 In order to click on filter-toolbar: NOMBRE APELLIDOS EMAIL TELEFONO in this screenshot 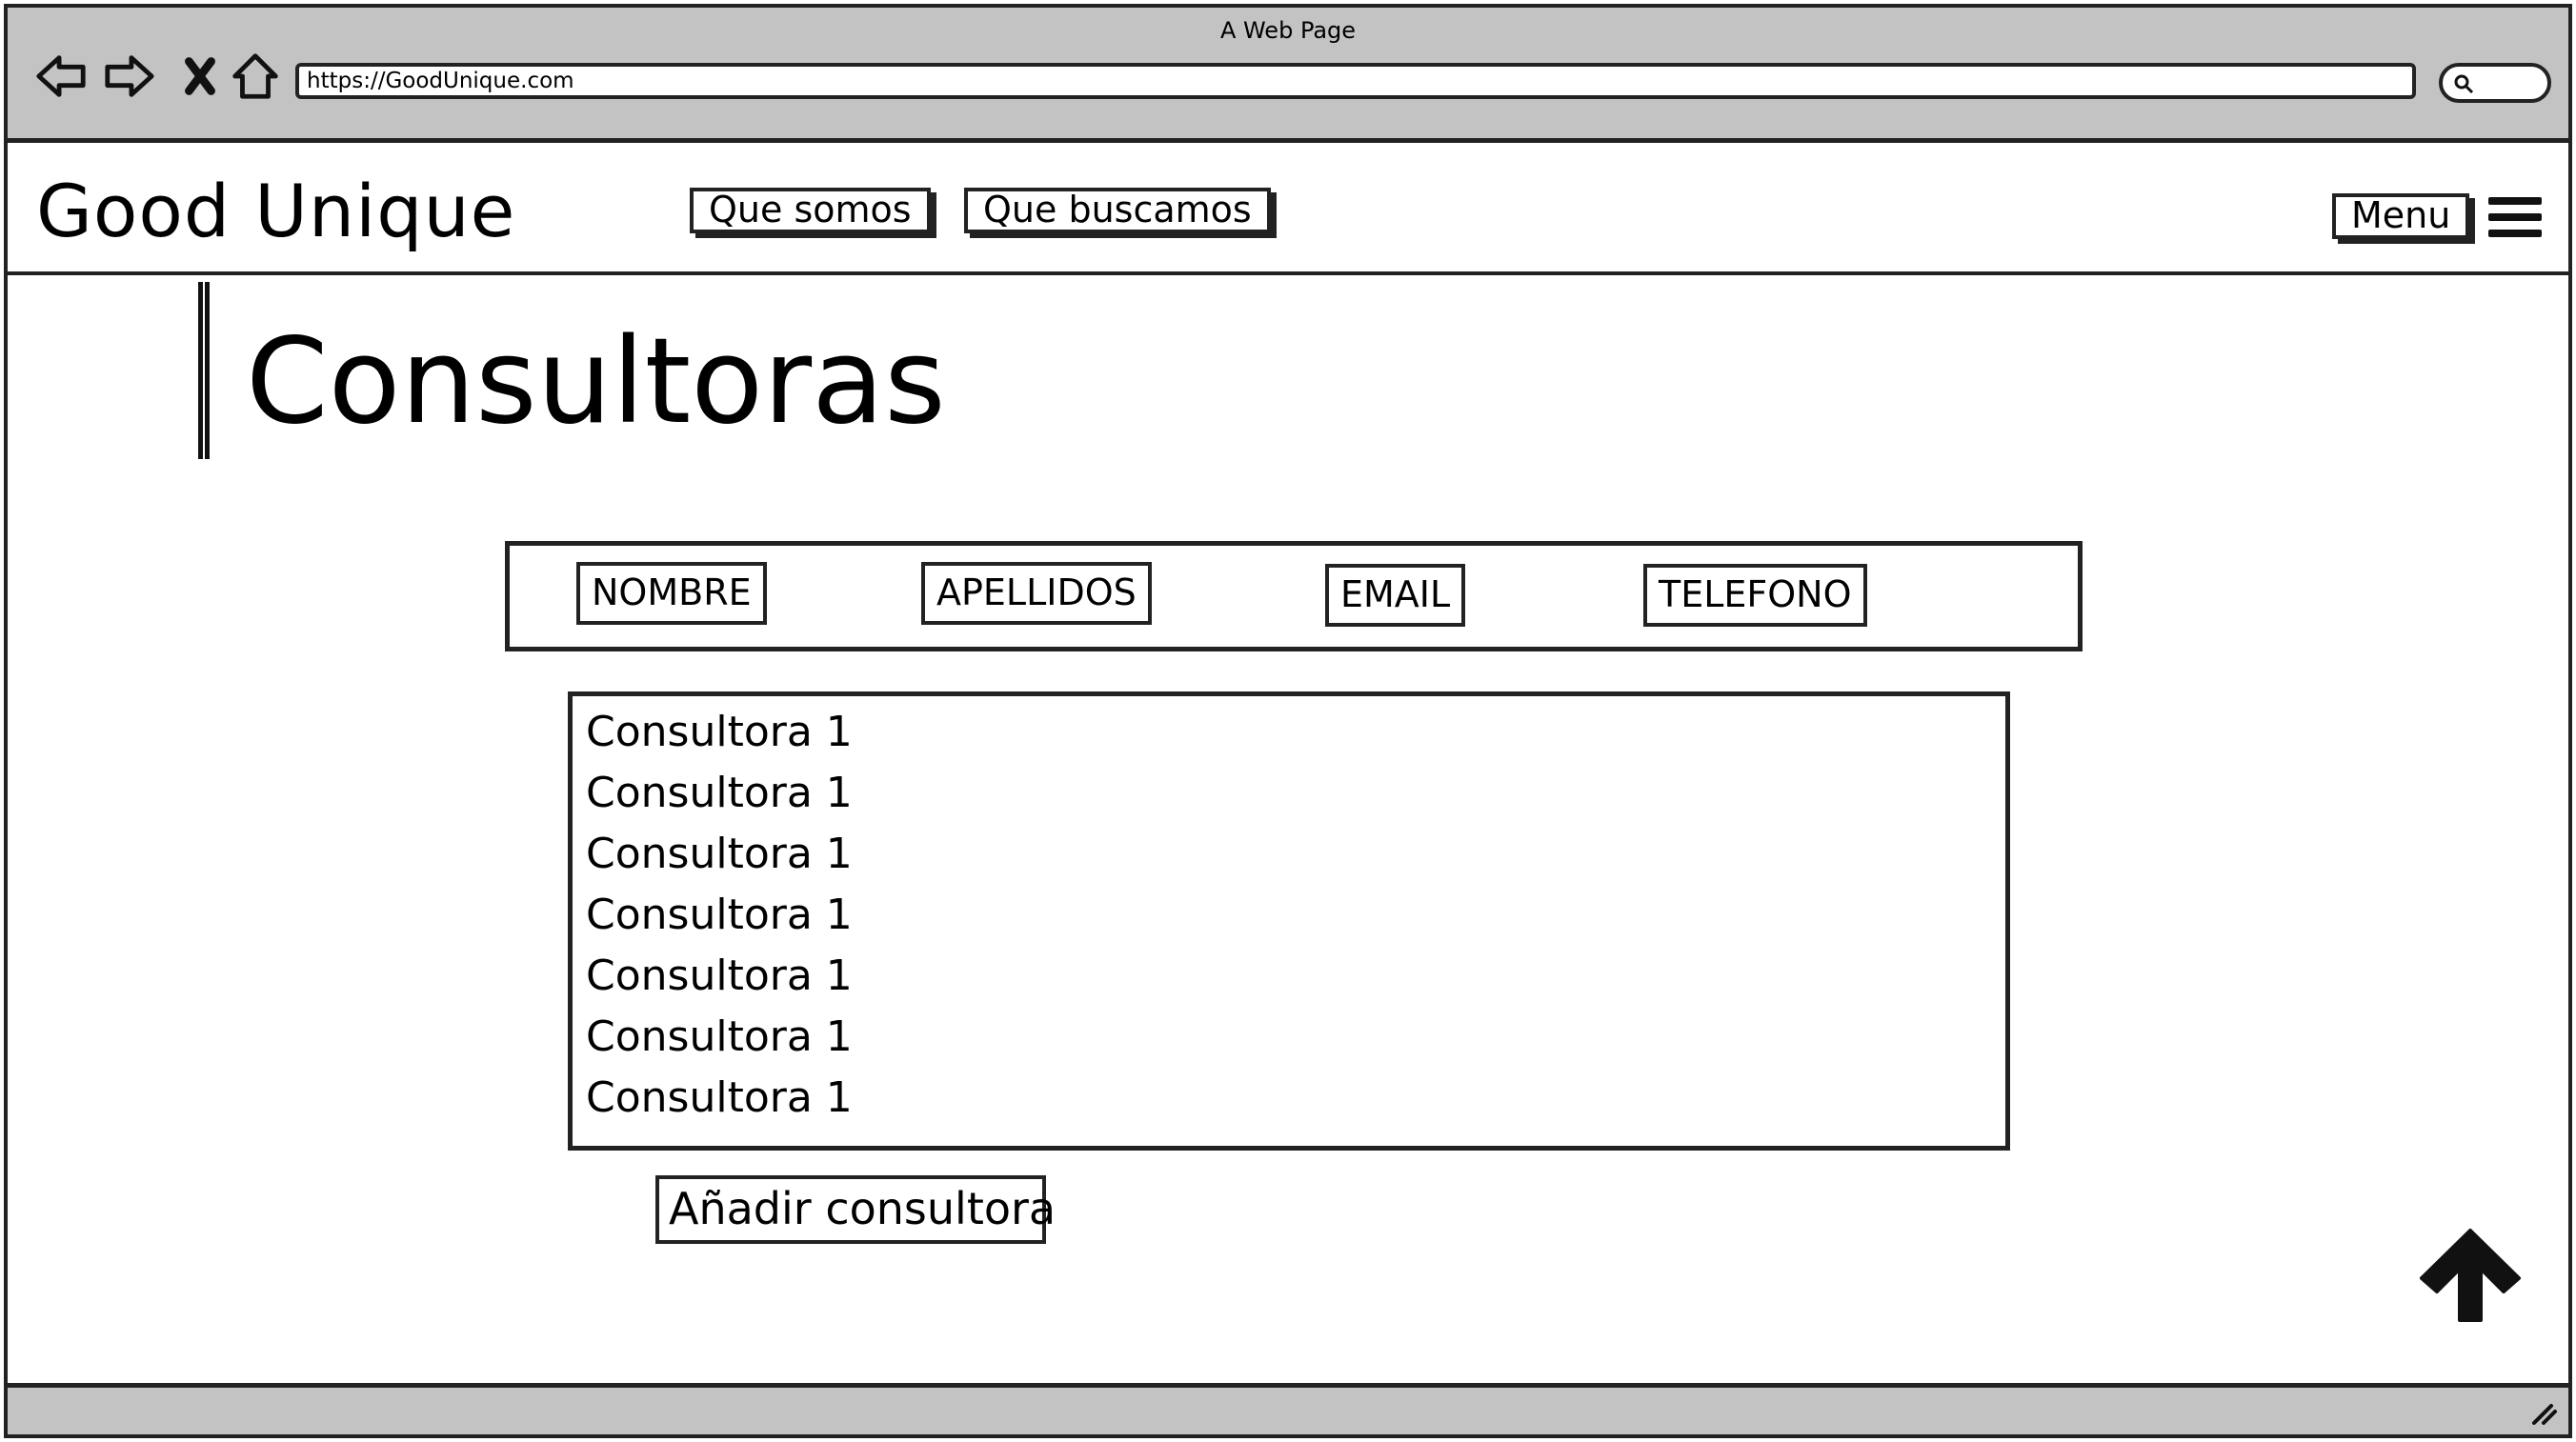, I will do `click(1294, 596)`.